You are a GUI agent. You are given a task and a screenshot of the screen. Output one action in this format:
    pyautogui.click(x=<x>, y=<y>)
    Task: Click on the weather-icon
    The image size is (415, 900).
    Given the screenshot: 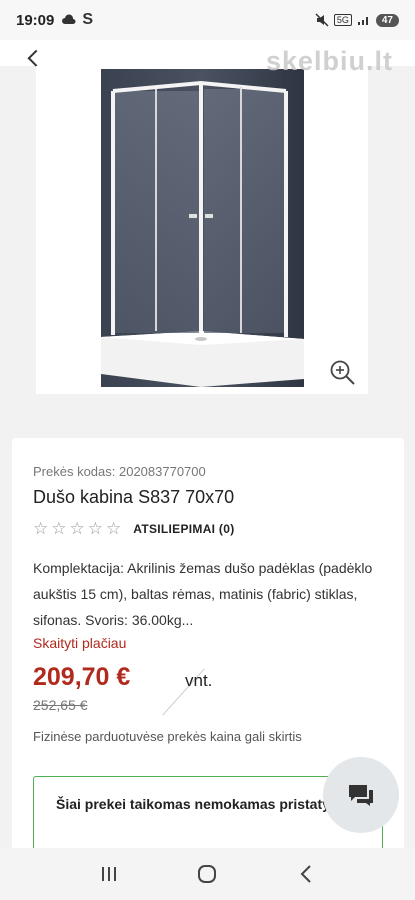 What is the action you would take?
    pyautogui.click(x=69, y=19)
    